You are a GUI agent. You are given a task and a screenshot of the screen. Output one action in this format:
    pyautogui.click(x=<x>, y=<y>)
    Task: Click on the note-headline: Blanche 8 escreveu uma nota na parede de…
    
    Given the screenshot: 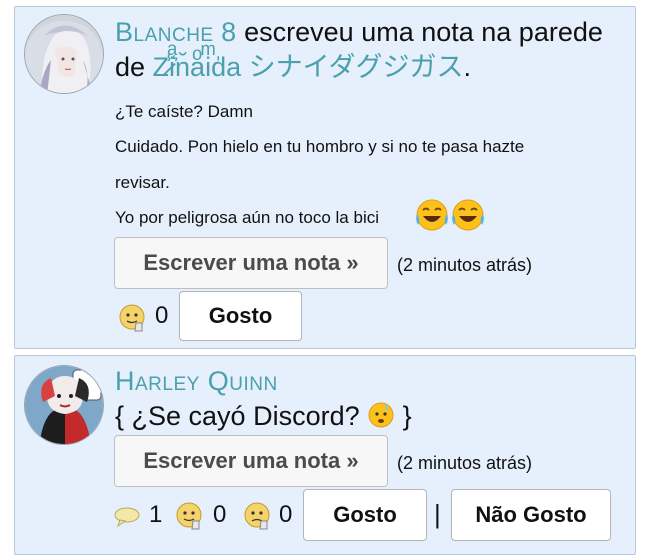 What is the action you would take?
    pyautogui.click(x=370, y=50)
    